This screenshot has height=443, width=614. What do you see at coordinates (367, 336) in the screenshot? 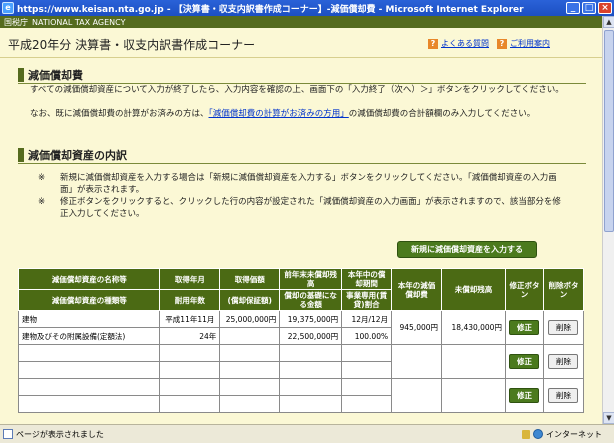
I see `business-ratio: 100.00%` at bounding box center [367, 336].